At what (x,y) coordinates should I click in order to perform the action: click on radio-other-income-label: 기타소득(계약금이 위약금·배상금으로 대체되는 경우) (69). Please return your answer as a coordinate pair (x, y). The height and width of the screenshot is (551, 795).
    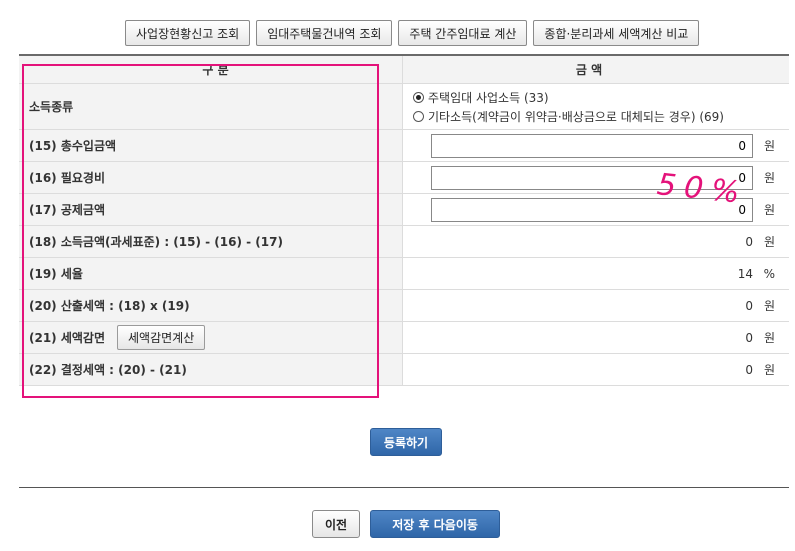
    Looking at the image, I should click on (576, 116).